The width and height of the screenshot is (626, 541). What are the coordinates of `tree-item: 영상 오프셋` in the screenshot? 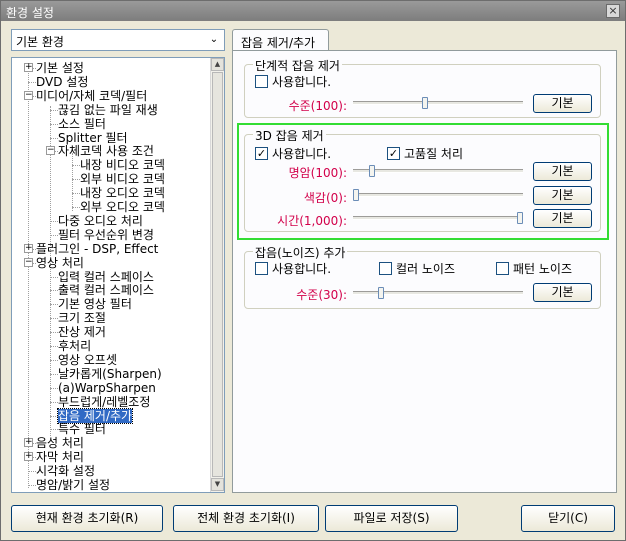 It's located at (87, 360).